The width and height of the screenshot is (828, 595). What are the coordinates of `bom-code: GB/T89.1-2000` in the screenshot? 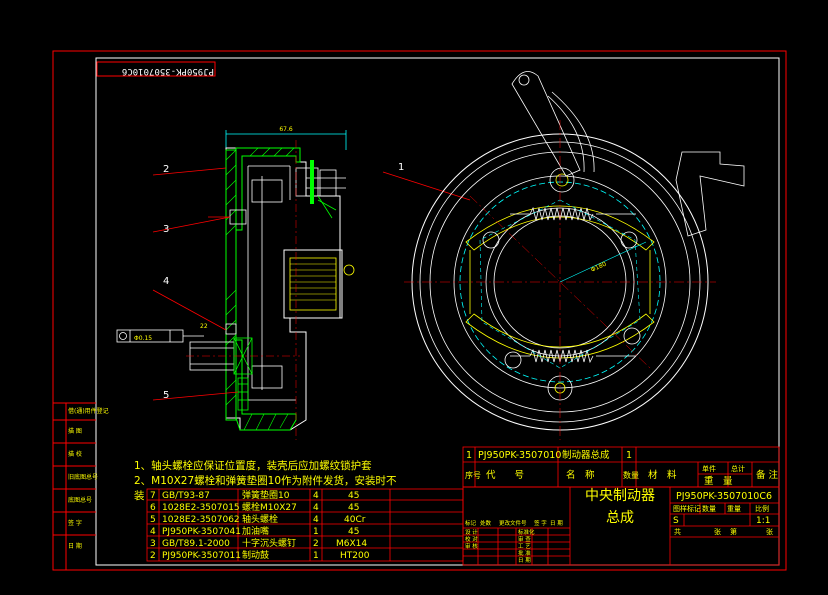 It's located at (196, 544).